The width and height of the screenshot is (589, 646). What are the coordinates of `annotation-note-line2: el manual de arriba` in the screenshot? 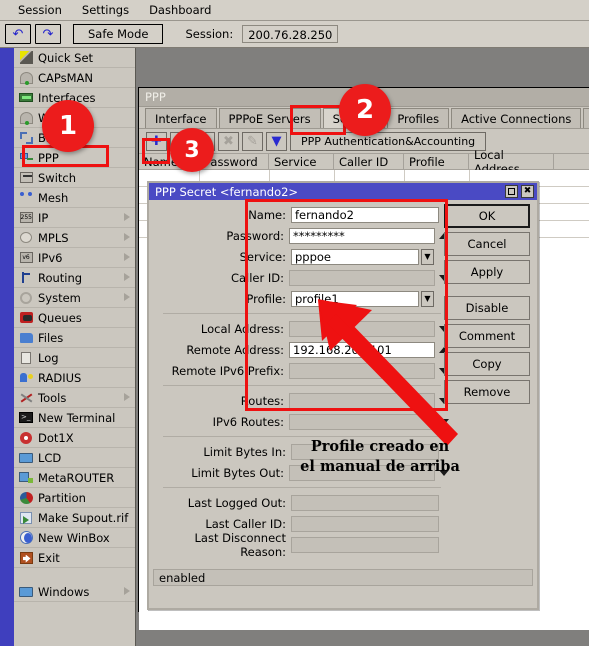 It's located at (380, 466).